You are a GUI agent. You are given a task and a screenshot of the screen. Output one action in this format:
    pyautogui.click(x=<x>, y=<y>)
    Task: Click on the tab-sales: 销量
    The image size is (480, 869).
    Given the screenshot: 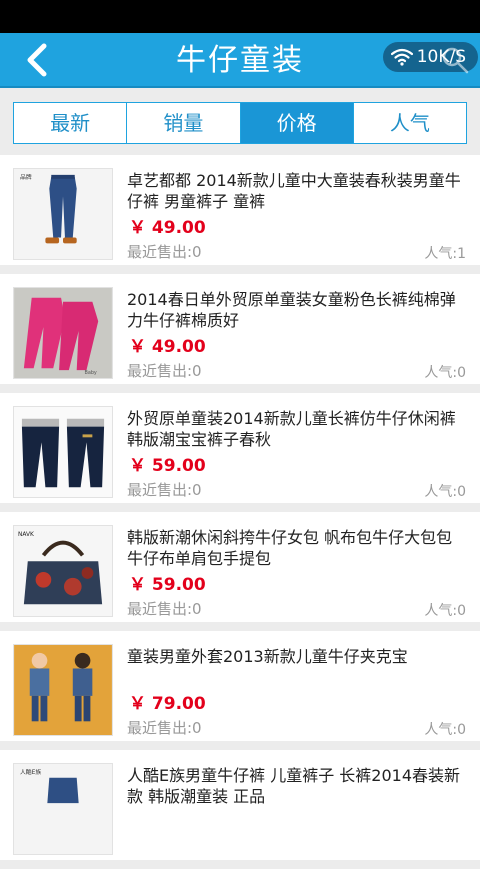 What is the action you would take?
    pyautogui.click(x=184, y=123)
    